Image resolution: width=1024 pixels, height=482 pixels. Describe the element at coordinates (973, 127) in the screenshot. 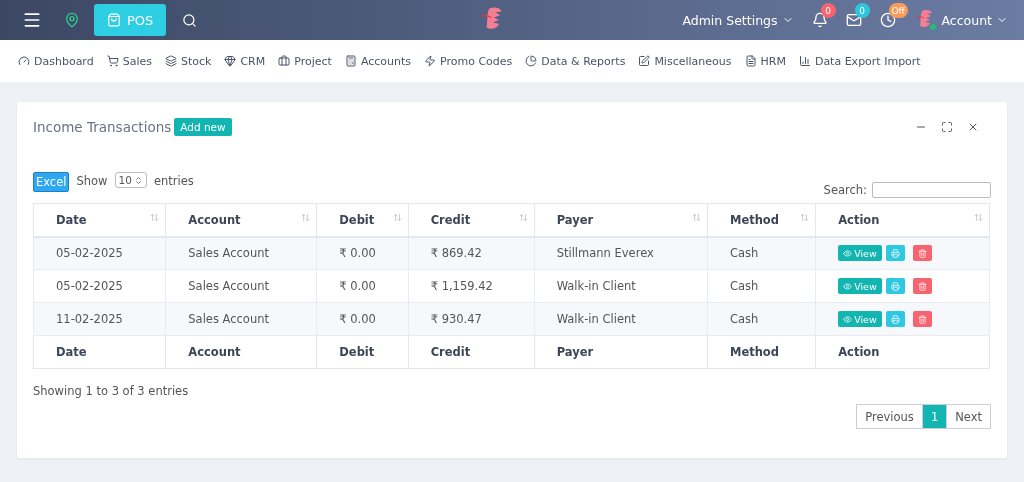

I see `close-icon` at that location.